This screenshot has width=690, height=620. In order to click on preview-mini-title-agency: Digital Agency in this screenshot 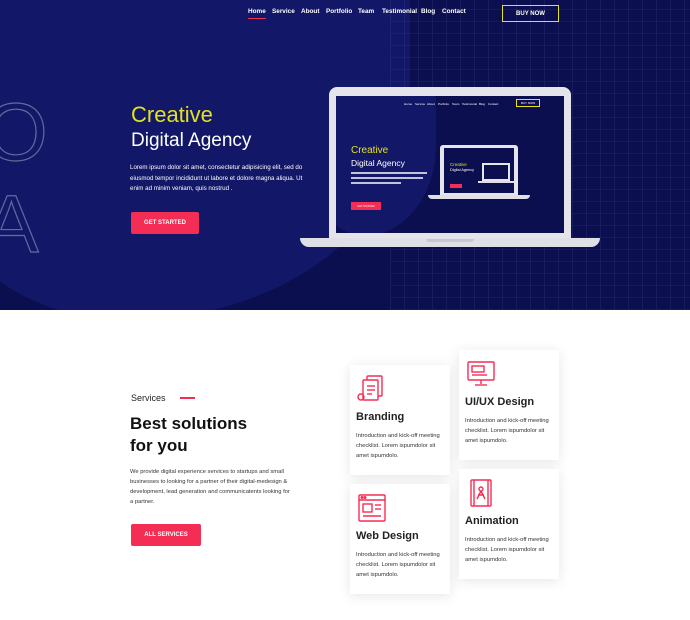, I will do `click(462, 170)`.